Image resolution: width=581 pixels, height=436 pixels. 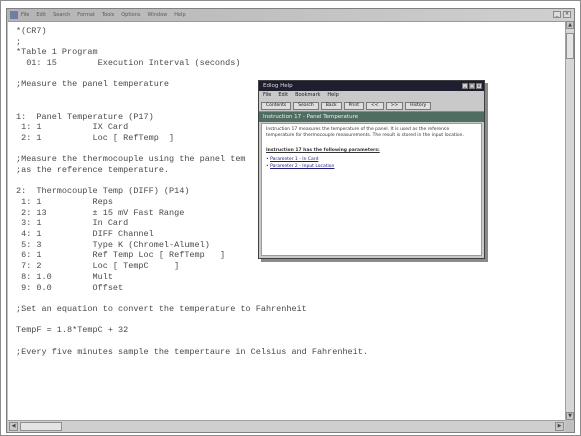 I want to click on scroll-right-arrow-icon: ▶, so click(x=559, y=426).